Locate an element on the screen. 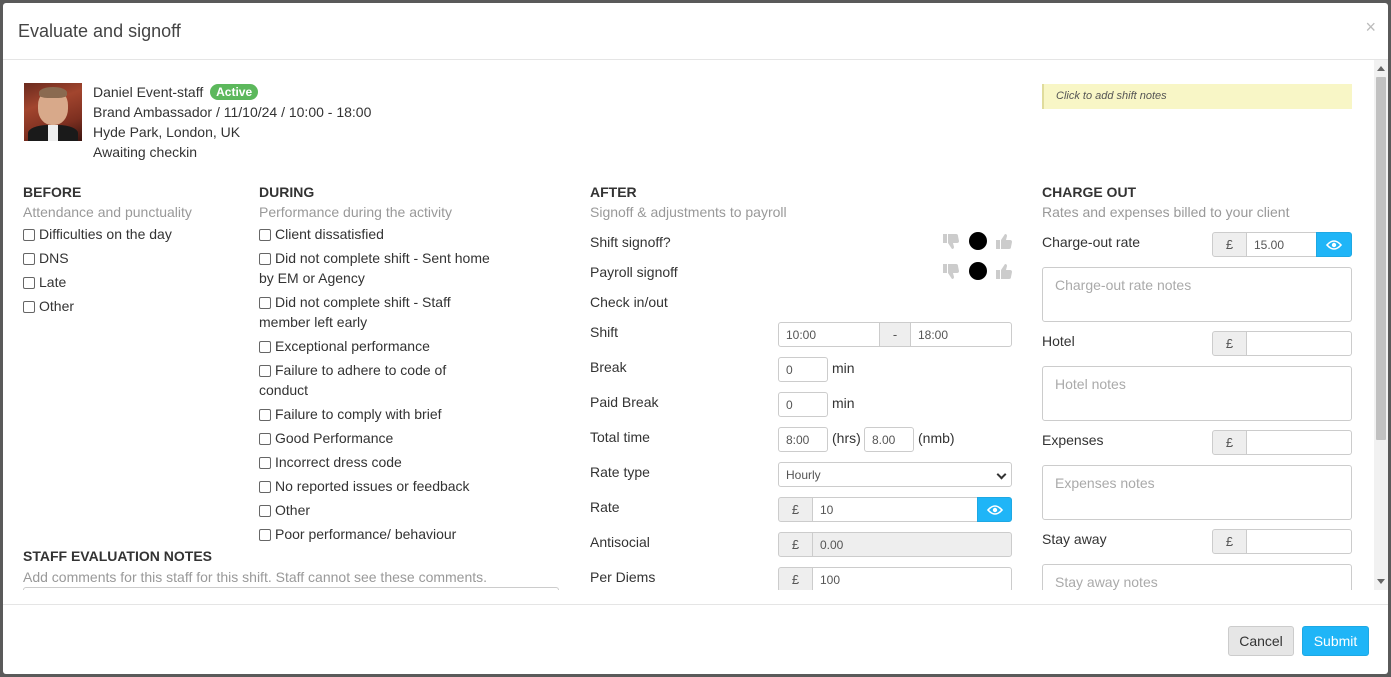 This screenshot has width=1391, height=677. stay-away-input is located at coordinates (1299, 541).